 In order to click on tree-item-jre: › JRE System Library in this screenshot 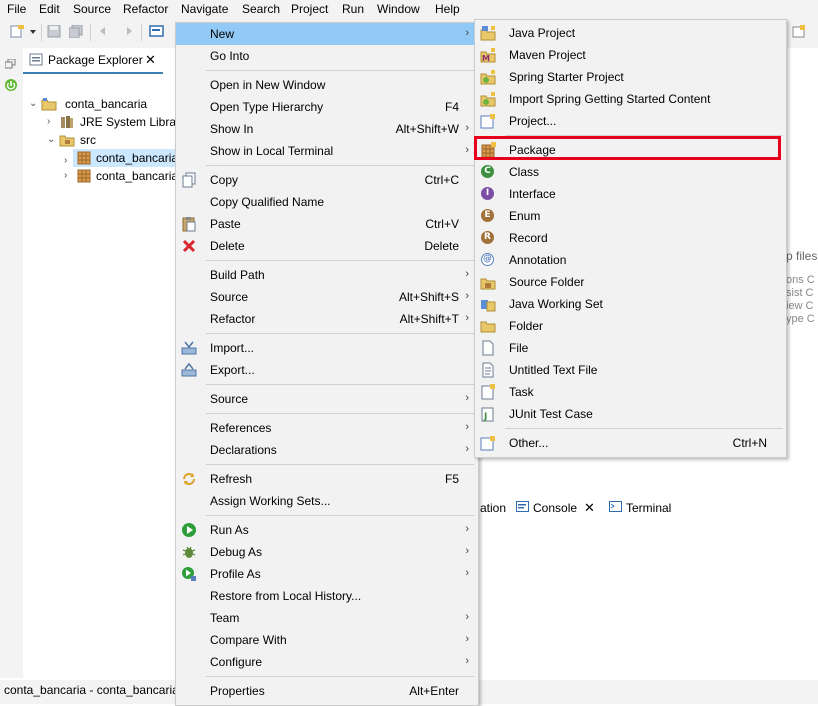, I will do `click(104, 122)`.